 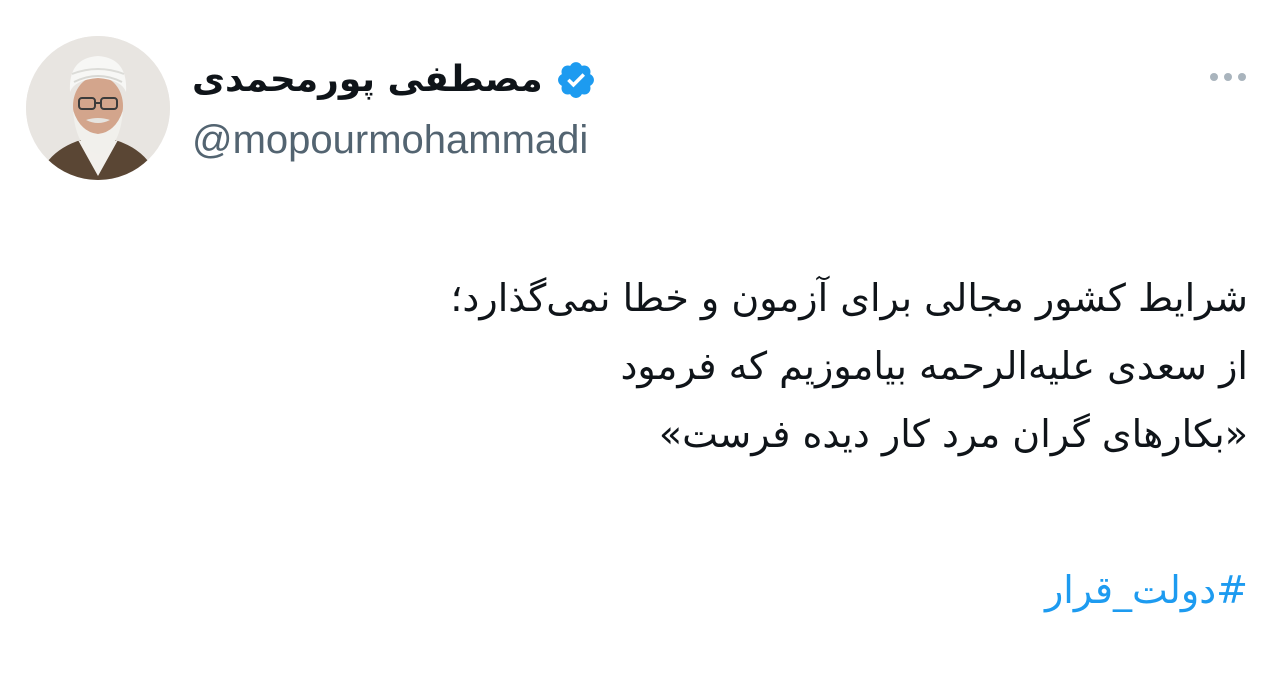 I want to click on author-display-name: مصطفی پورمحمدی, so click(x=367, y=80).